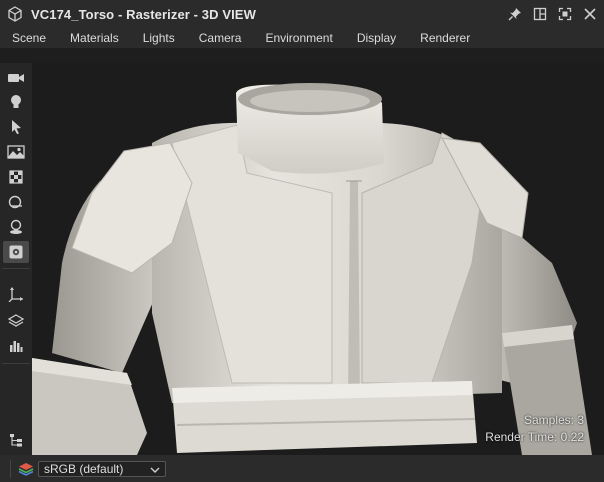  Describe the element at coordinates (16, 321) in the screenshot. I see `layers-icon` at that location.